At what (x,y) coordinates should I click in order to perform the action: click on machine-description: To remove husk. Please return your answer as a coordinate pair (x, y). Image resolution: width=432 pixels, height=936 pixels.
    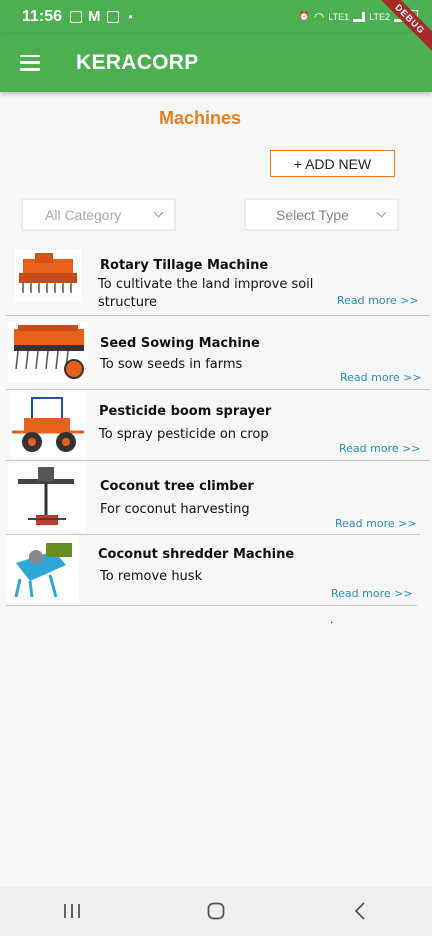
    Looking at the image, I should click on (151, 576).